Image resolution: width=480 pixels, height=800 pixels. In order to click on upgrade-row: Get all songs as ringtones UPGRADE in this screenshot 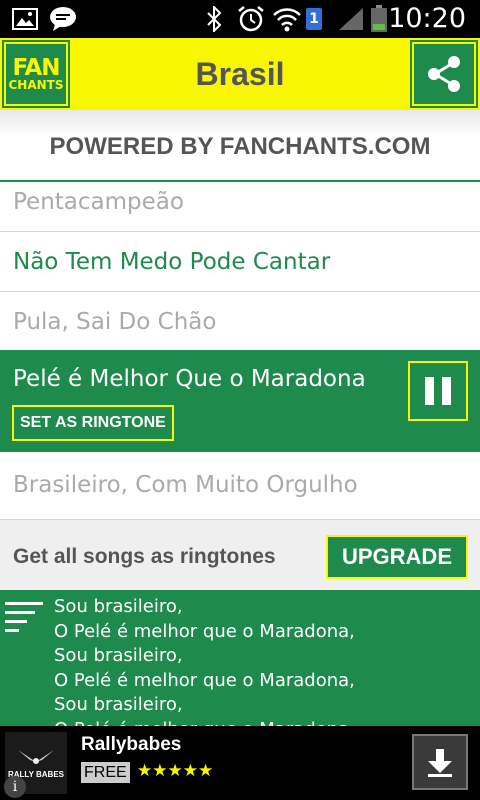, I will do `click(240, 554)`.